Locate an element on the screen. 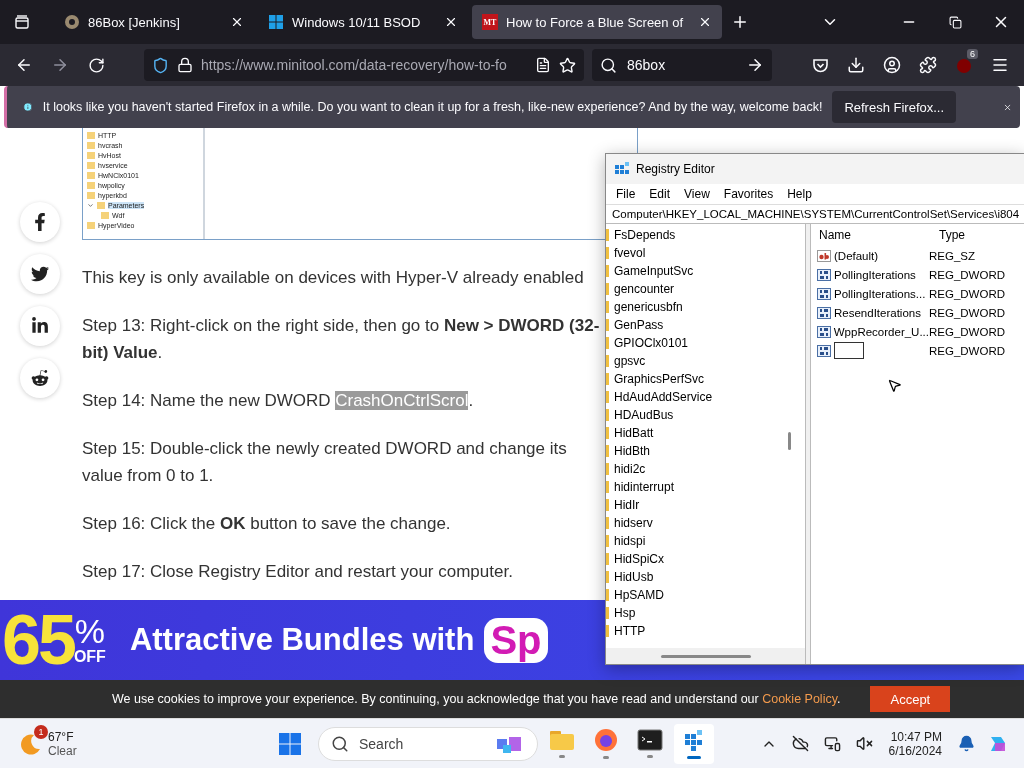  menu-item: Edit is located at coordinates (660, 194).